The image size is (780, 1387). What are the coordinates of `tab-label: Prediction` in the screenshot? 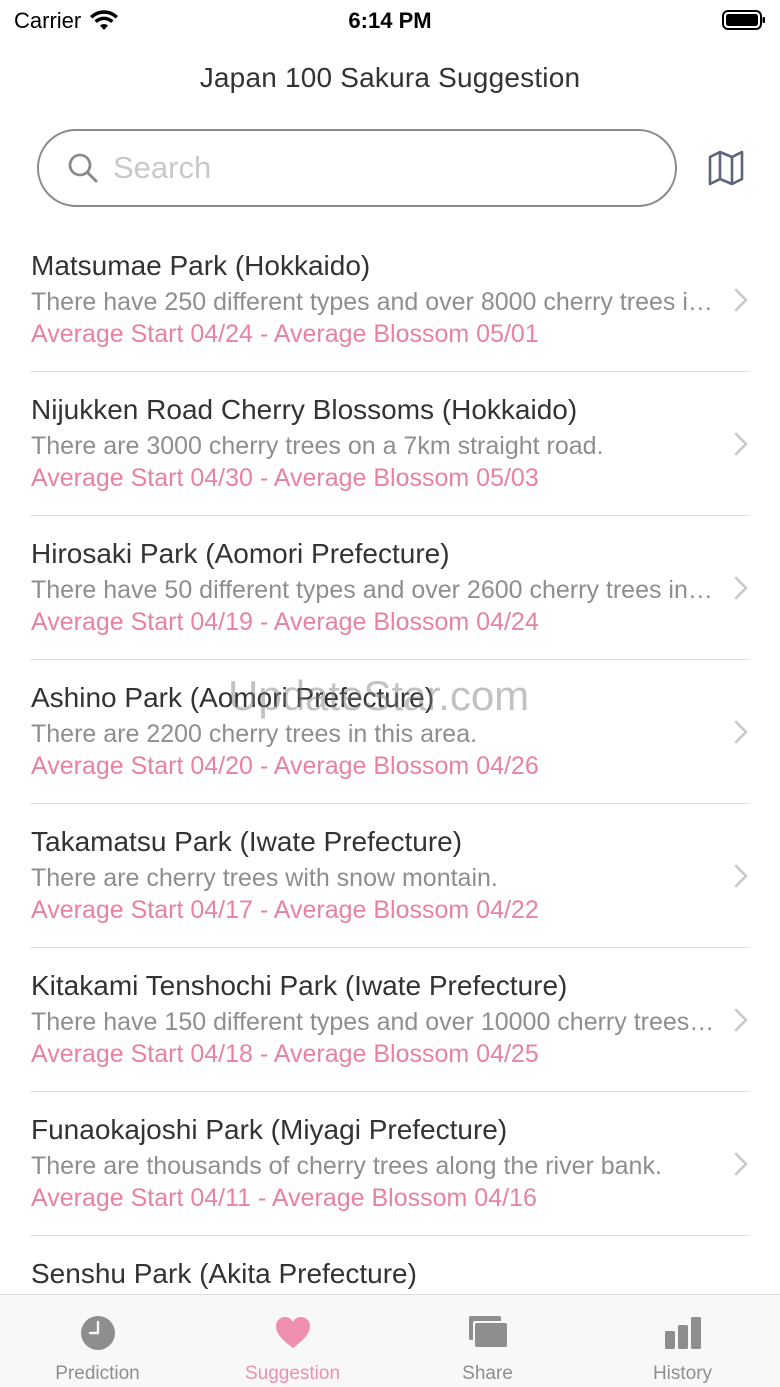 It's located at (97, 1373).